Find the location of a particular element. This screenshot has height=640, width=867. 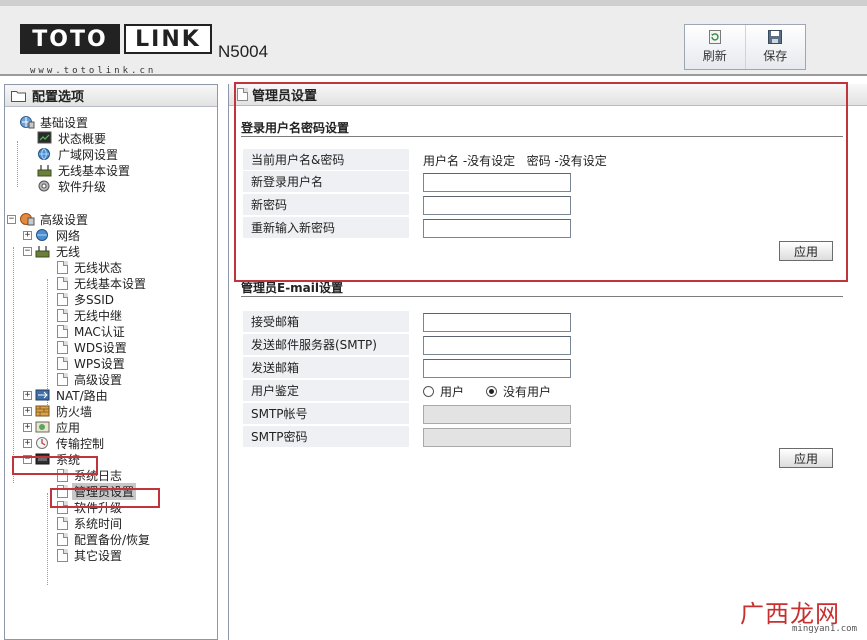

tree-status-summary: 状态概要 is located at coordinates (72, 138).